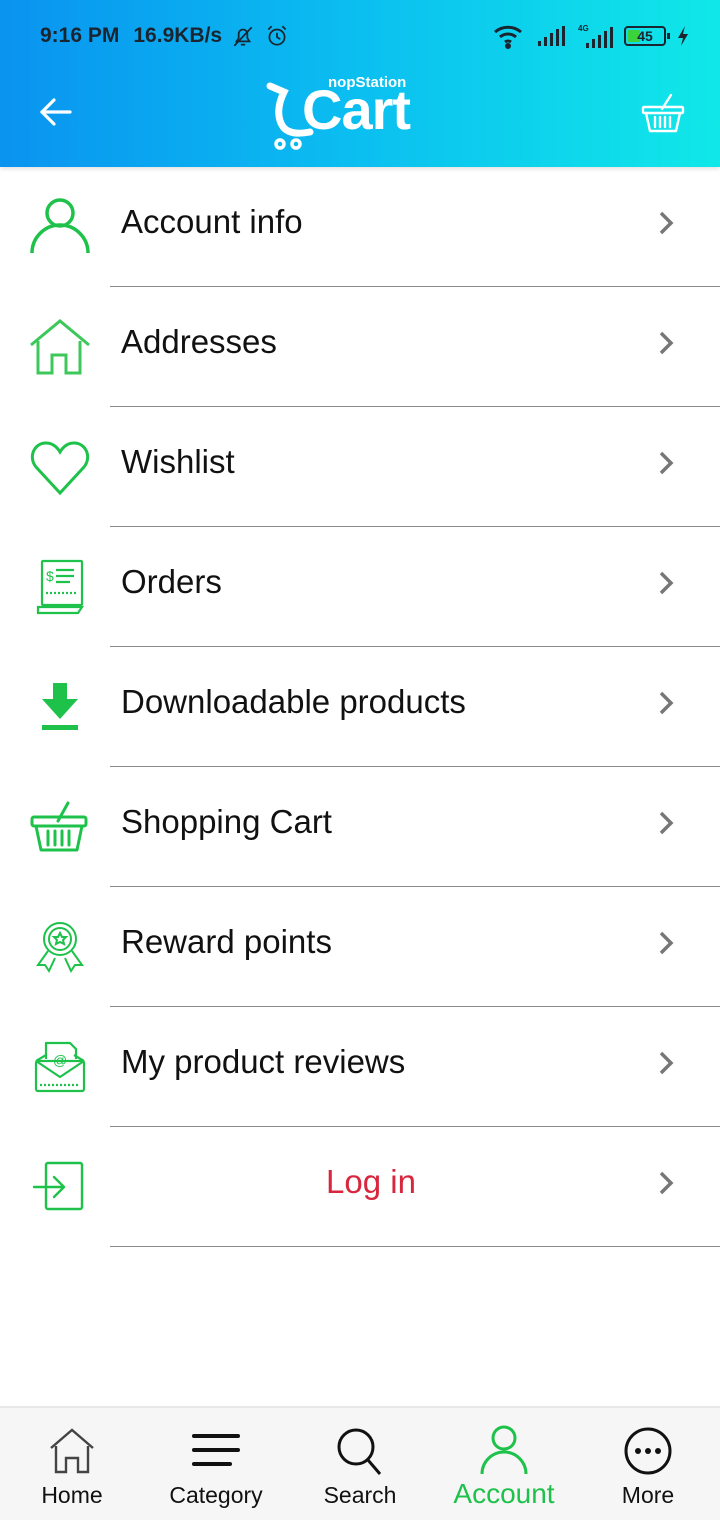 This screenshot has height=1520, width=720. I want to click on menu-icon, so click(216, 1450).